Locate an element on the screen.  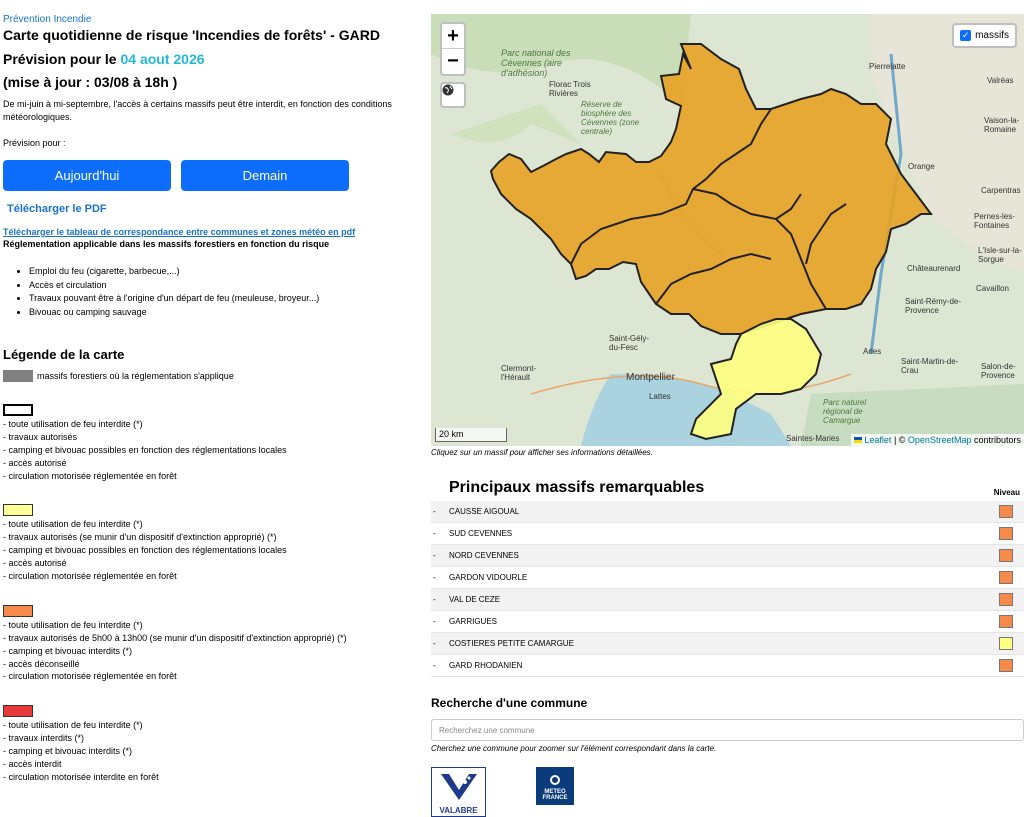
update-time: (mise à jour : 03/08 à 18h ) is located at coordinates (90, 82).